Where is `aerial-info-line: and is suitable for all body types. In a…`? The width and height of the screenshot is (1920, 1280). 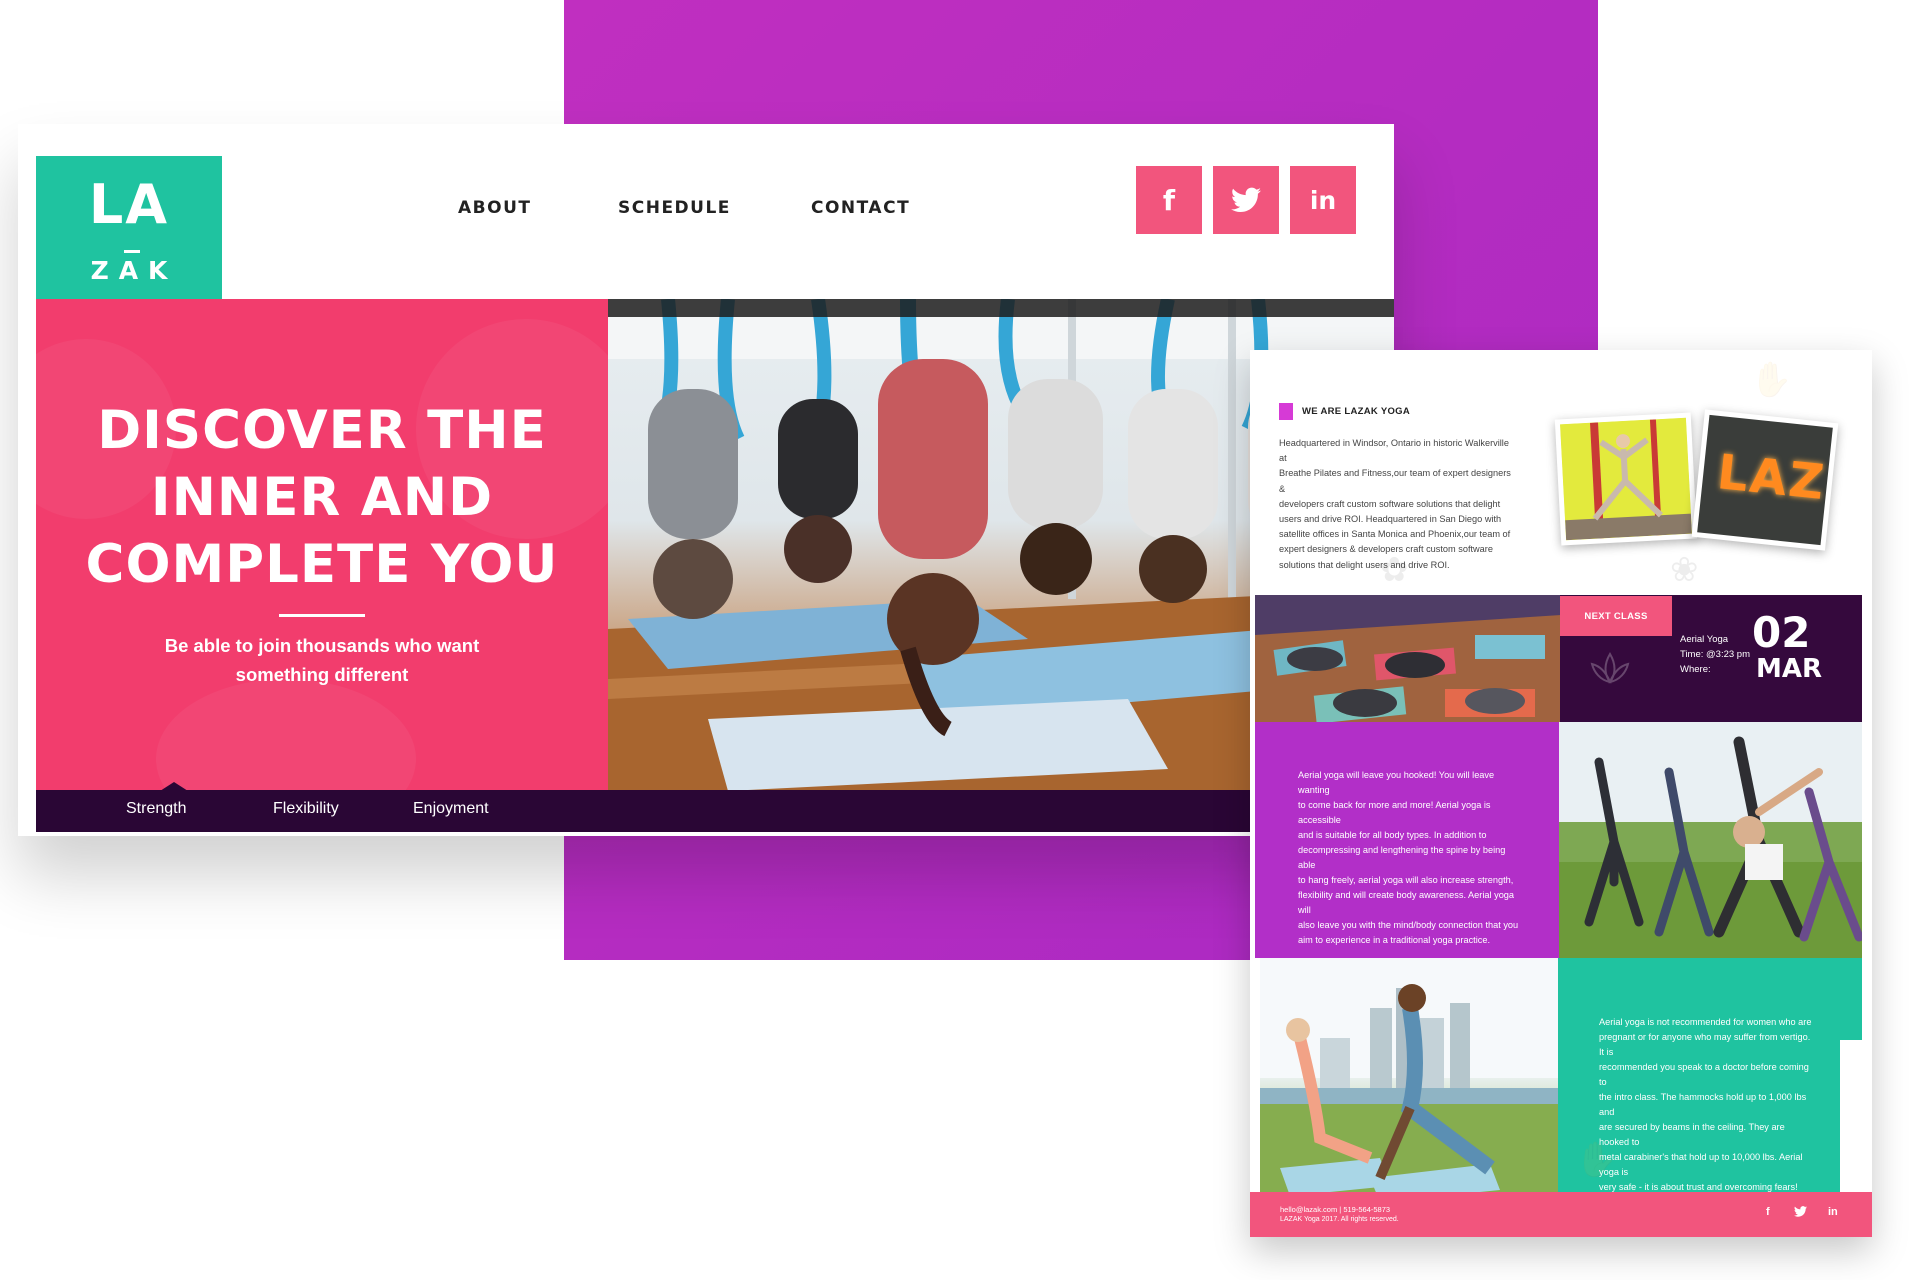 aerial-info-line: and is suitable for all body types. In a… is located at coordinates (1392, 835).